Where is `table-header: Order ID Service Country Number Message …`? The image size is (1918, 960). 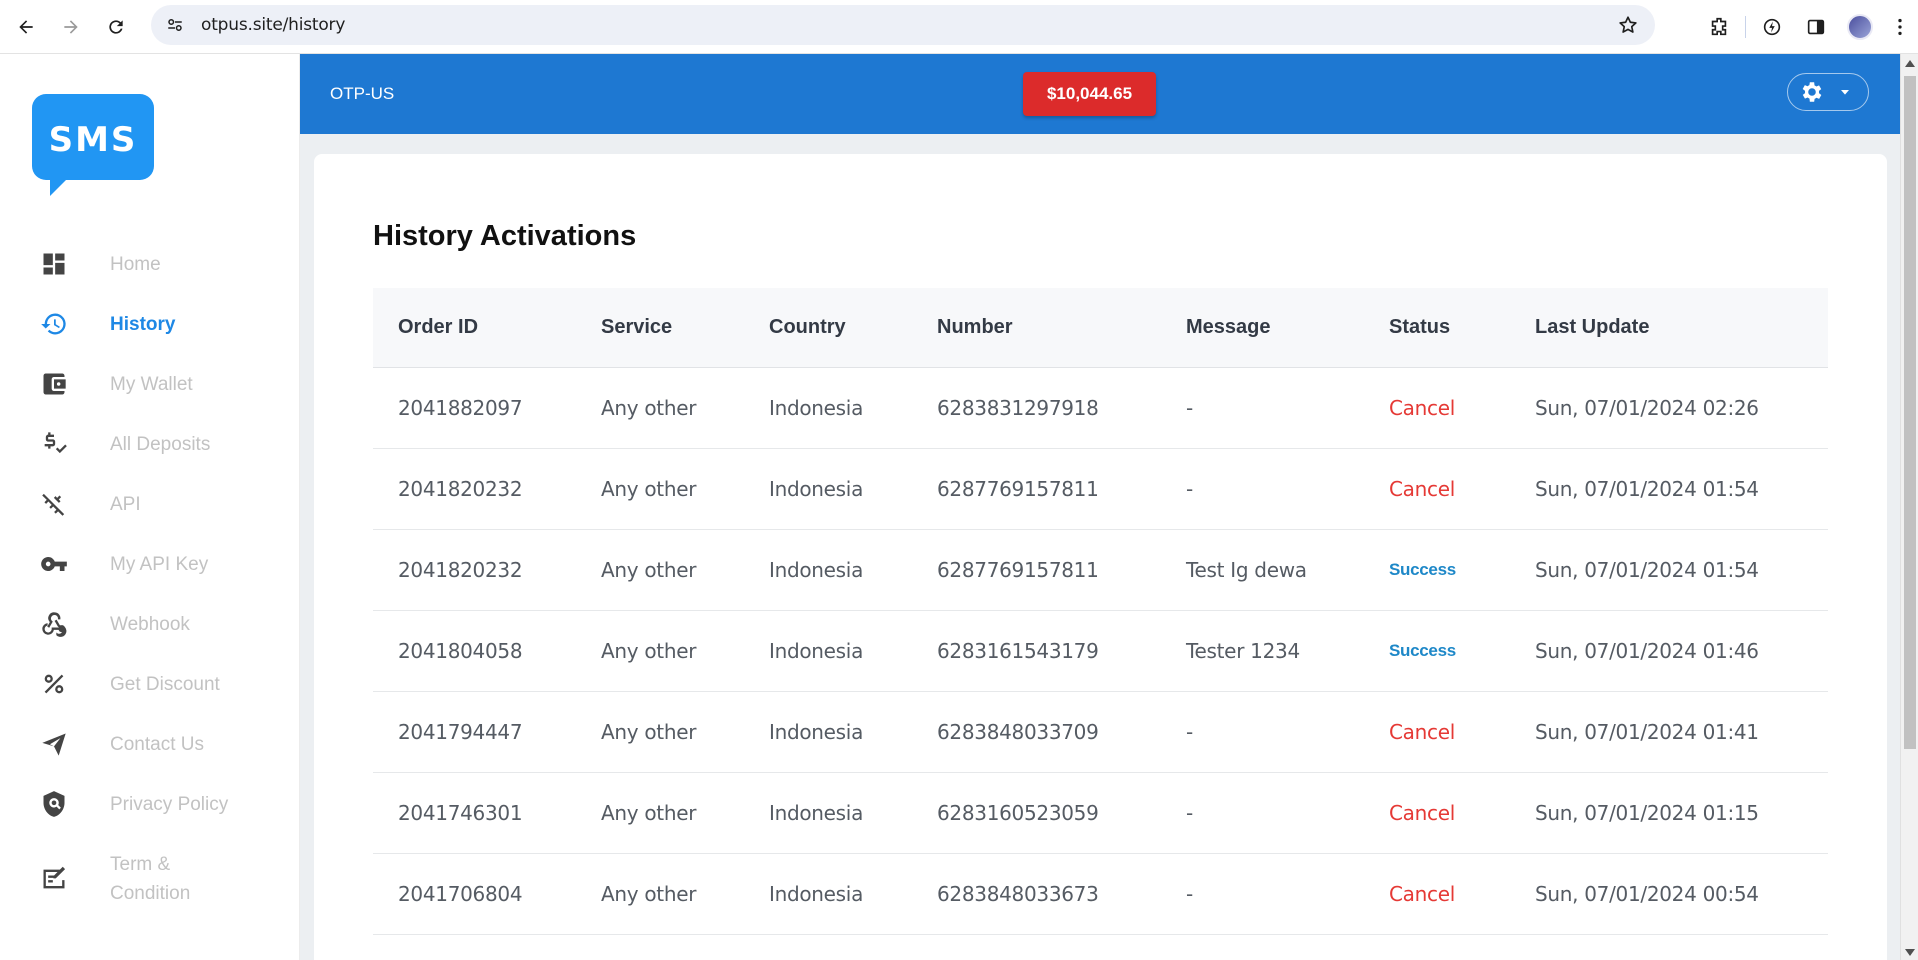 table-header: Order ID Service Country Number Message … is located at coordinates (1100, 328).